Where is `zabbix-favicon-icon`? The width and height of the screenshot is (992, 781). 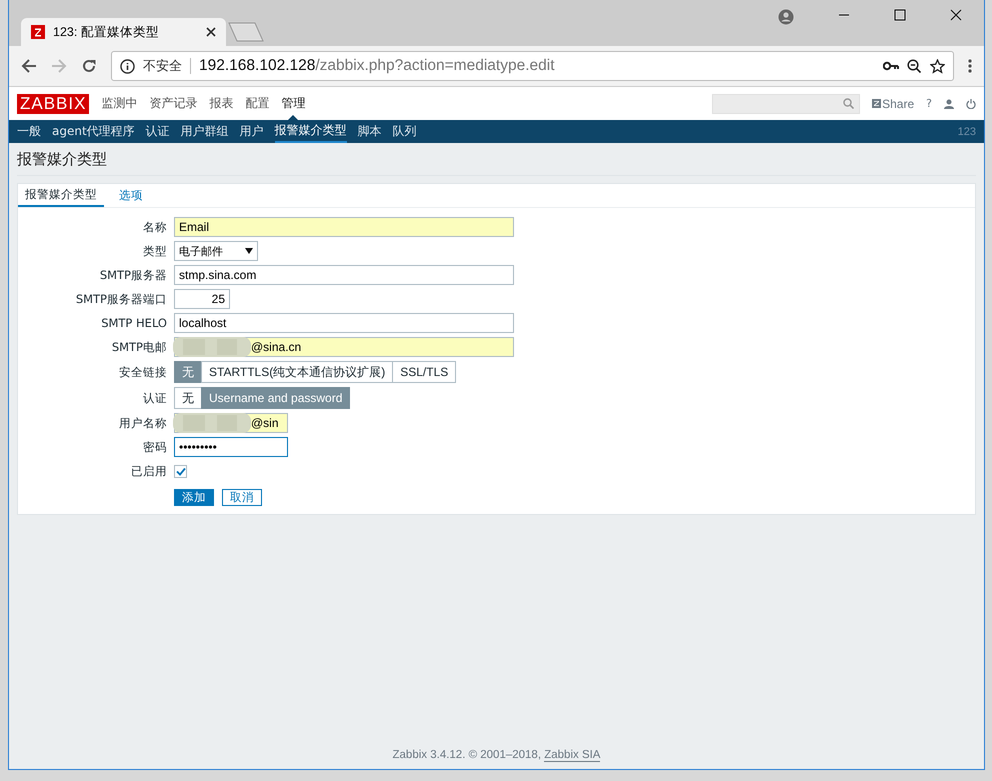 zabbix-favicon-icon is located at coordinates (38, 32).